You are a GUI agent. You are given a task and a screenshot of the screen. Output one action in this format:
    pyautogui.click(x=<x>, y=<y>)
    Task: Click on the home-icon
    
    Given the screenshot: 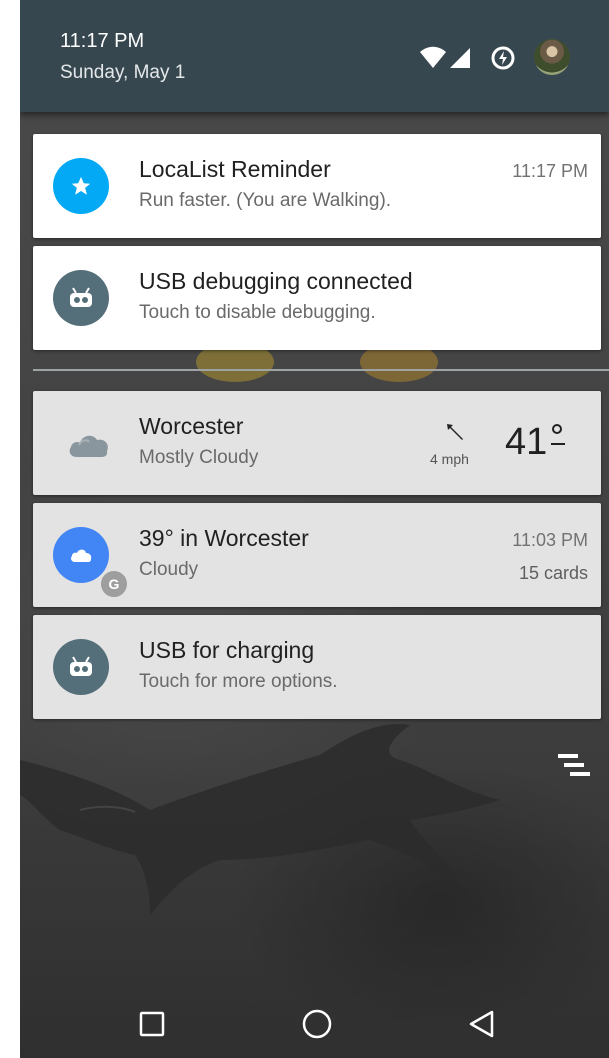 What is the action you would take?
    pyautogui.click(x=317, y=1024)
    